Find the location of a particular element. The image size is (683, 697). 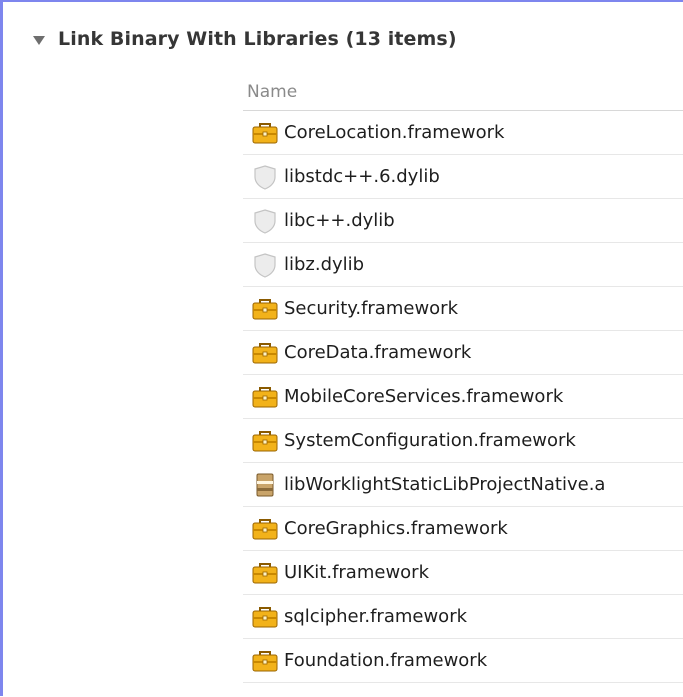

static-library-icon is located at coordinates (265, 485).